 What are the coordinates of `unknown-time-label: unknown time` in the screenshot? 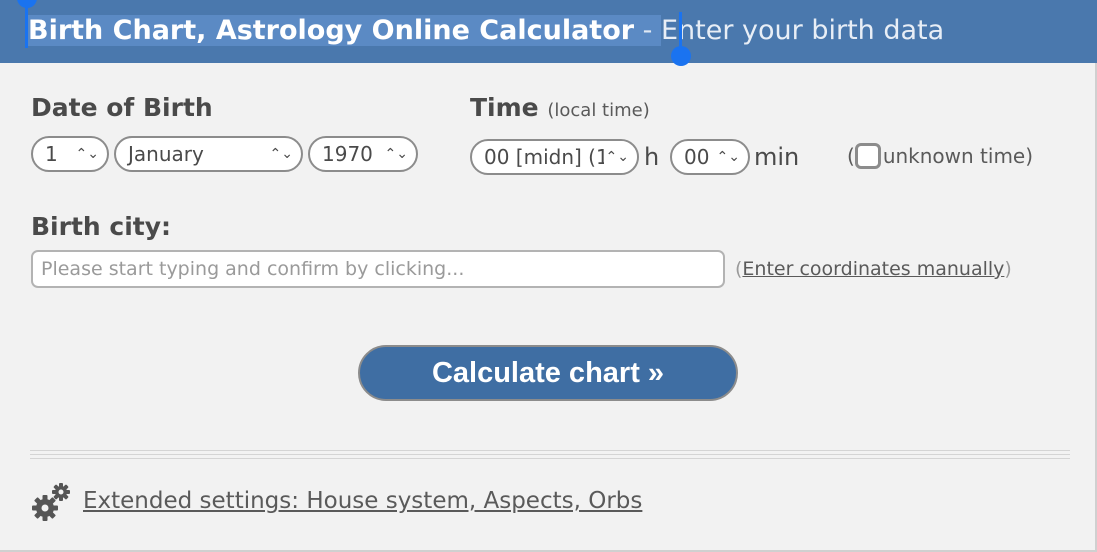 It's located at (954, 156).